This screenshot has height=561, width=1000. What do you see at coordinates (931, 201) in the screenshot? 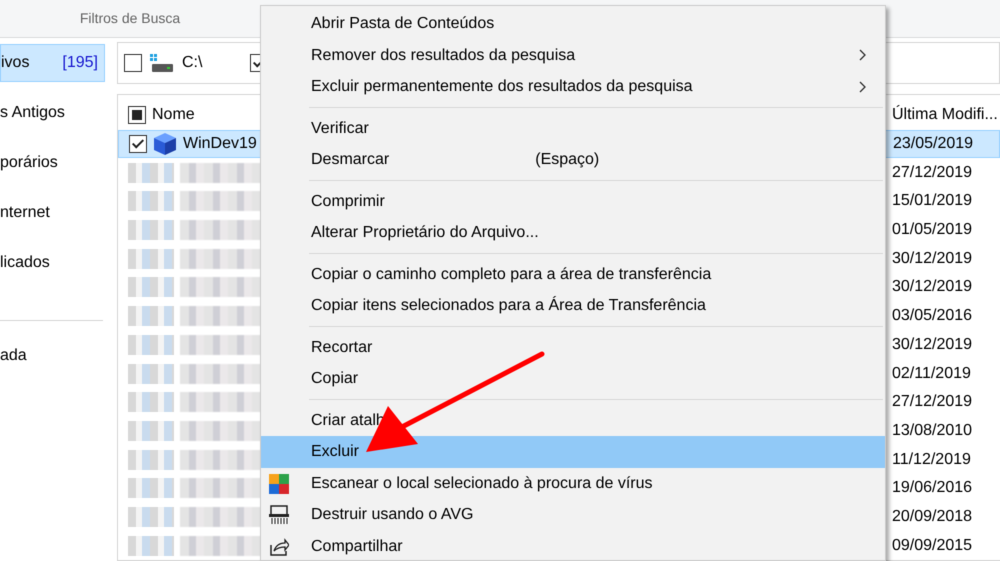
I see `file-date: 15/01/2019` at bounding box center [931, 201].